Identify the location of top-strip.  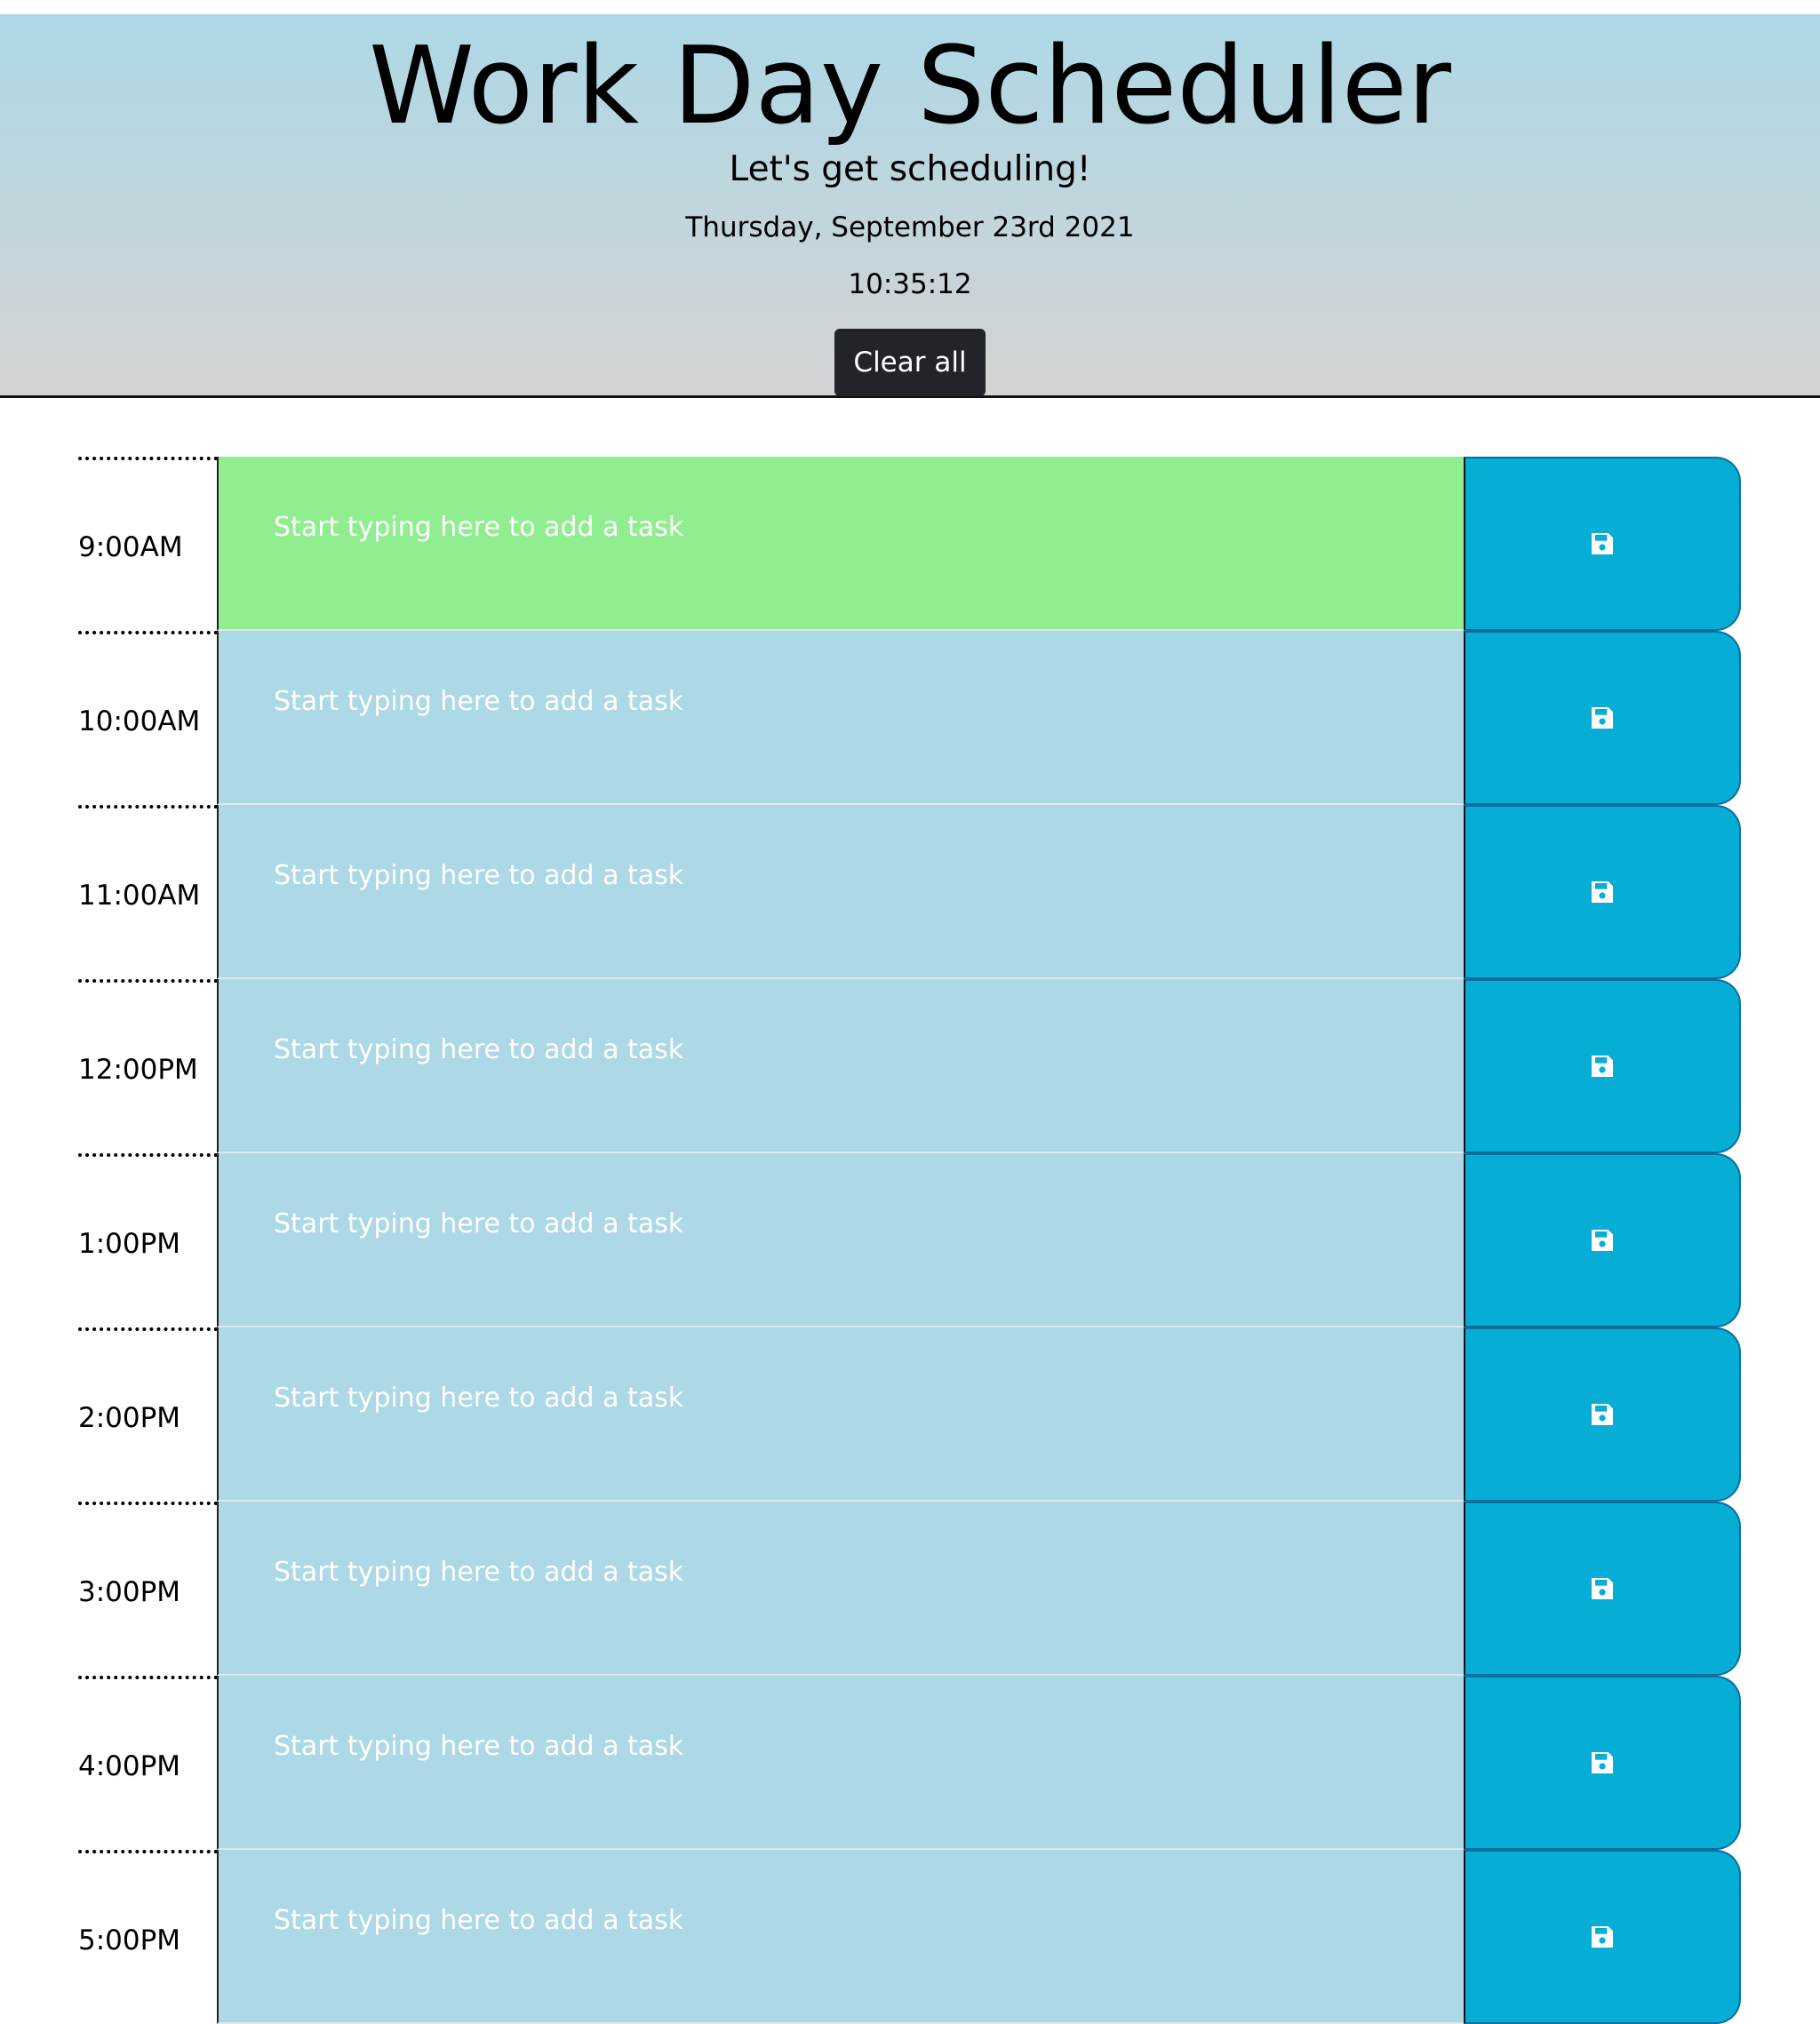
(910, 7).